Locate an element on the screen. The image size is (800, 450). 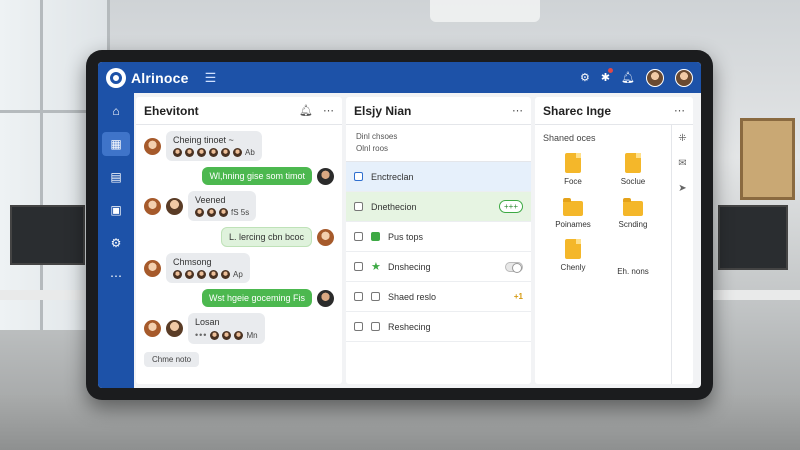
file-item: Chenly is located at coordinates (573, 257).